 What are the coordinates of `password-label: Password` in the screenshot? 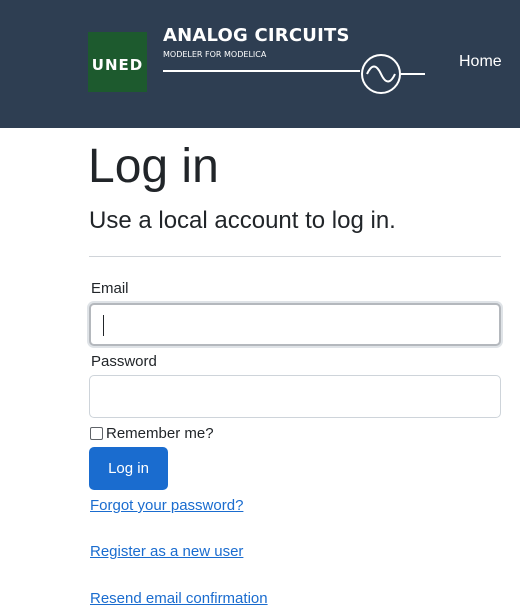 It's located at (124, 361).